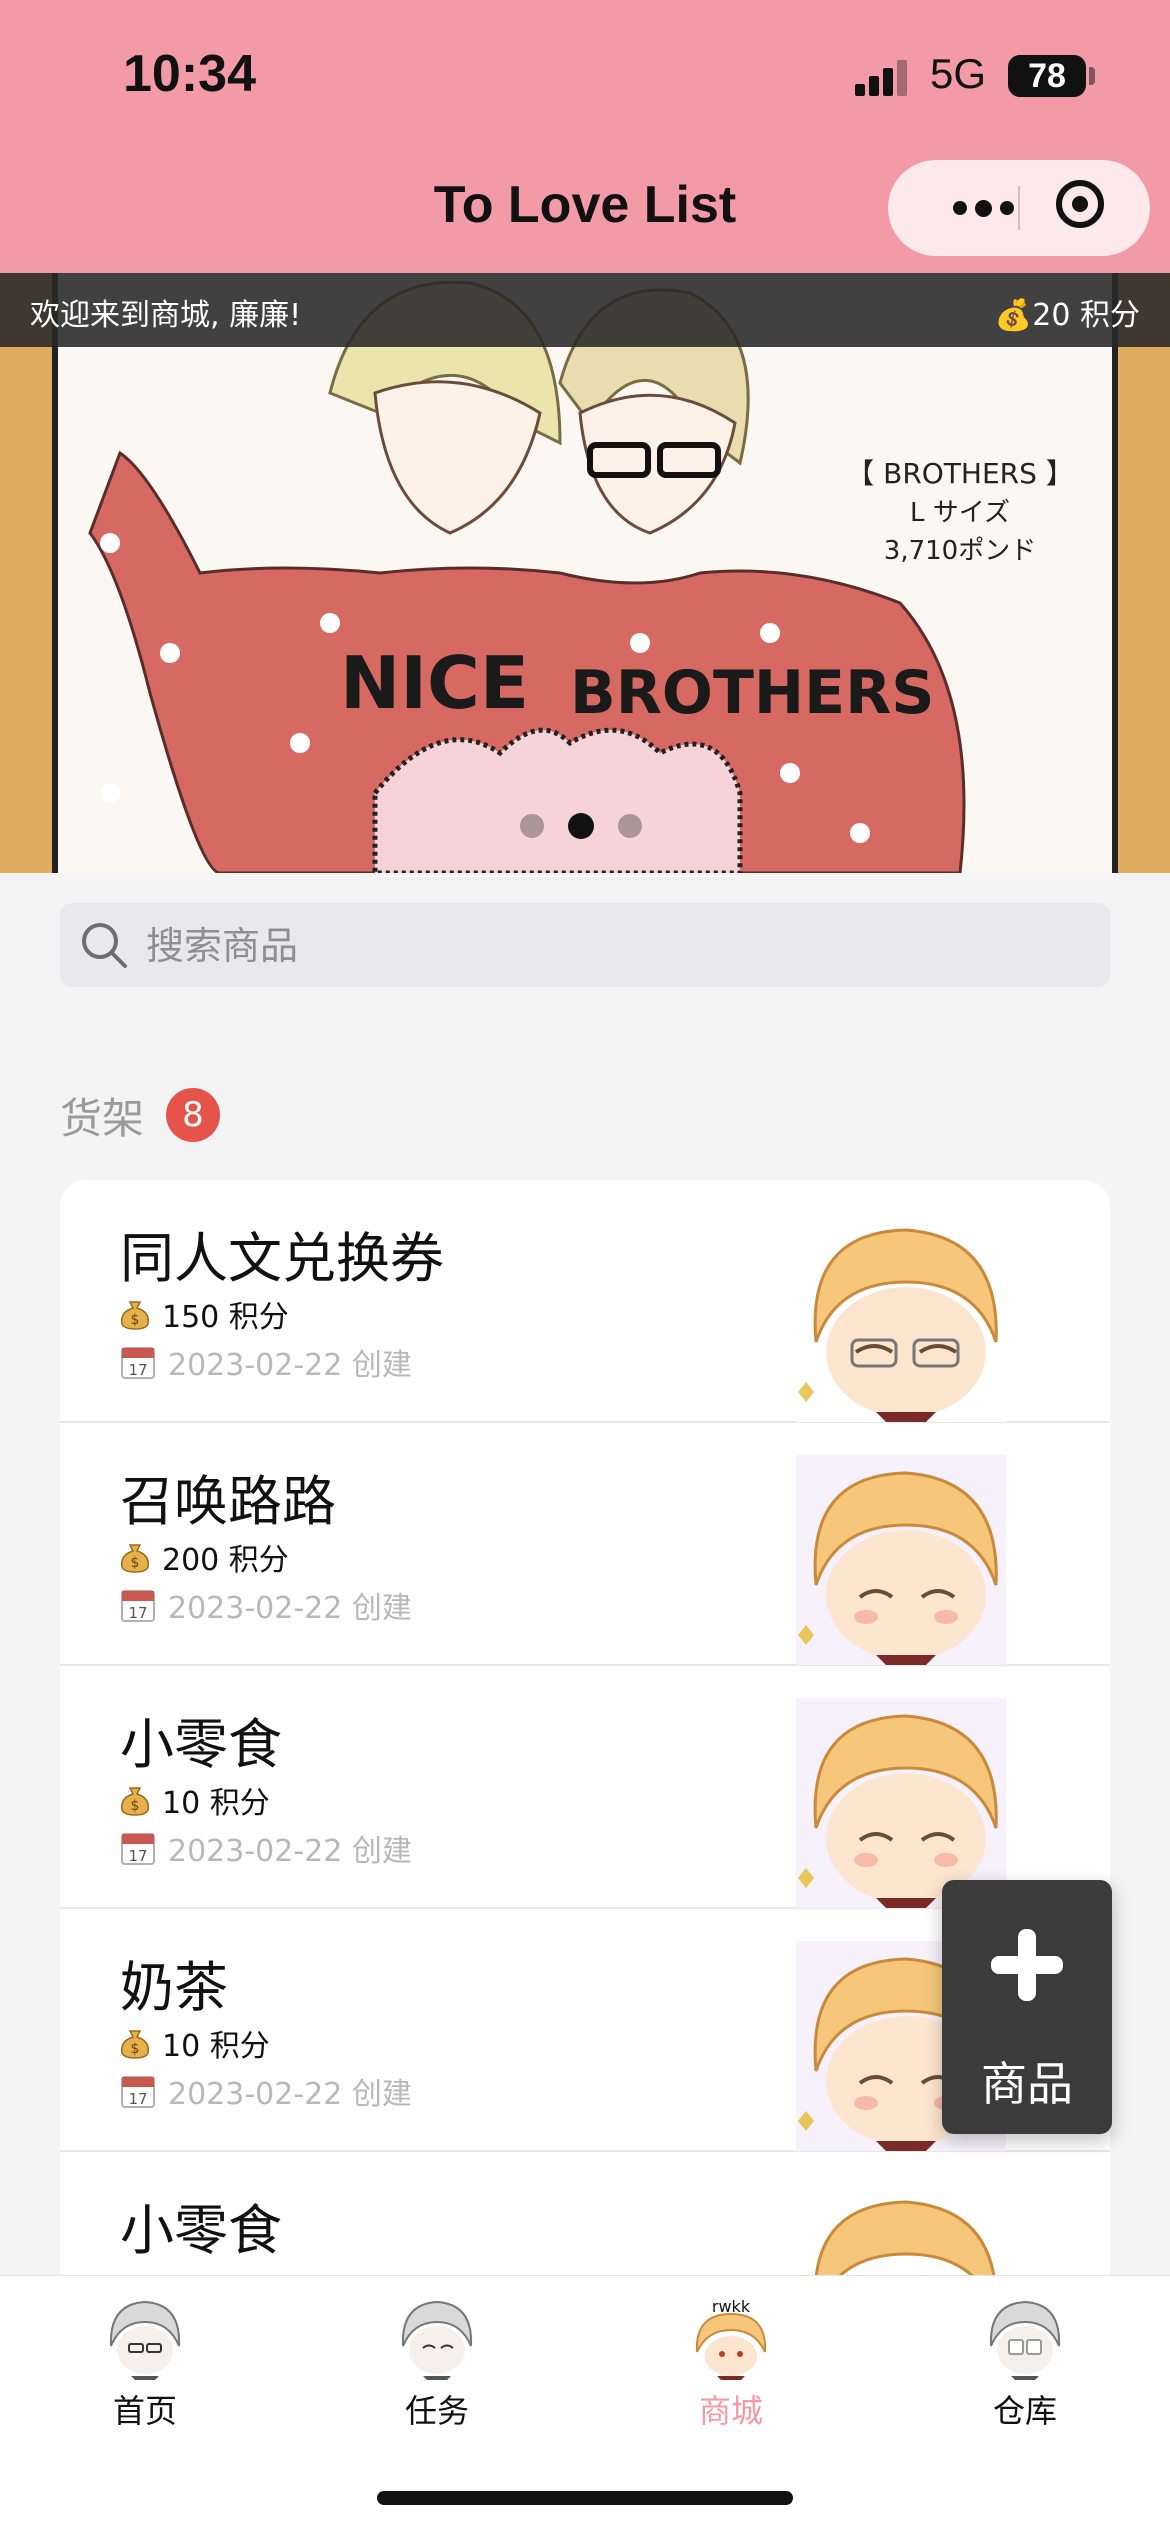 This screenshot has height=2533, width=1170. Describe the element at coordinates (960, 473) in the screenshot. I see `banner-caption-1: 【 BROTHERS 】` at that location.